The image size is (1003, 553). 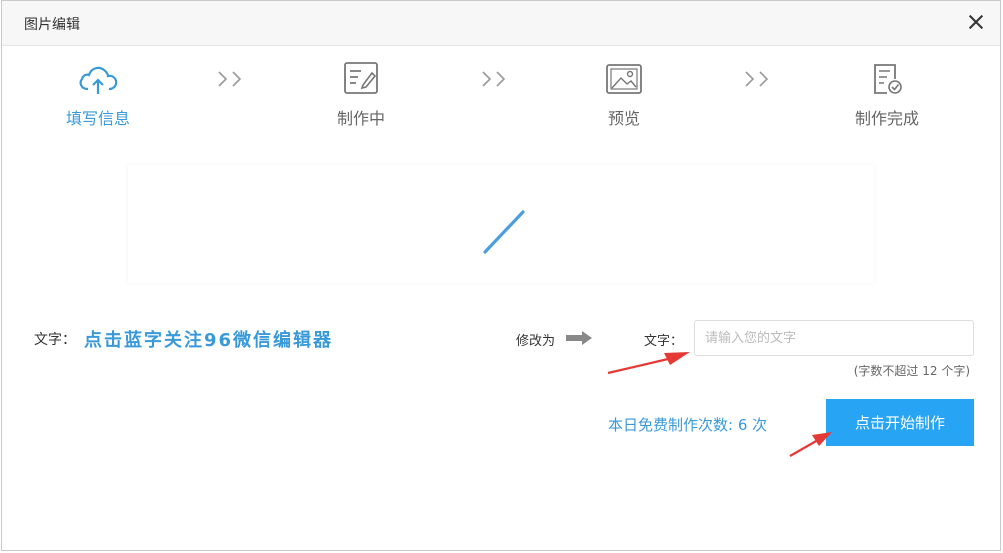 What do you see at coordinates (536, 341) in the screenshot?
I see `modify-to-label: 修改为` at bounding box center [536, 341].